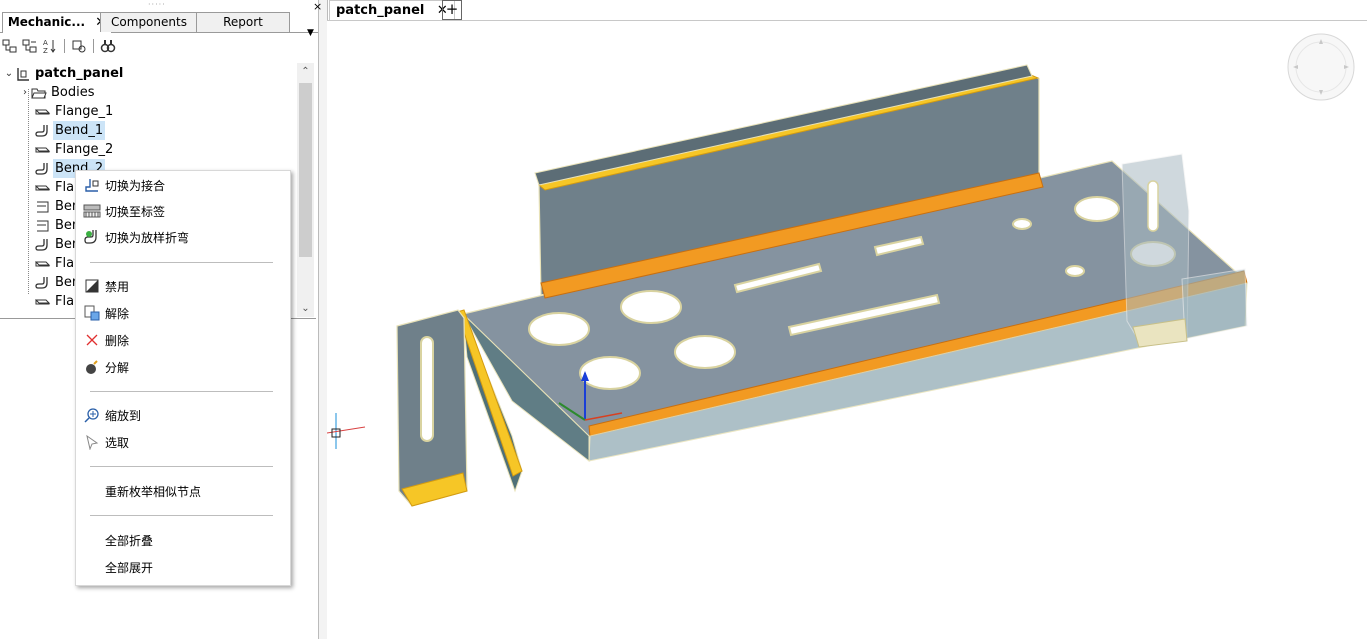 The image size is (1367, 639). What do you see at coordinates (183, 567) in the screenshot?
I see `menu-item-expand-all: 全部展开` at bounding box center [183, 567].